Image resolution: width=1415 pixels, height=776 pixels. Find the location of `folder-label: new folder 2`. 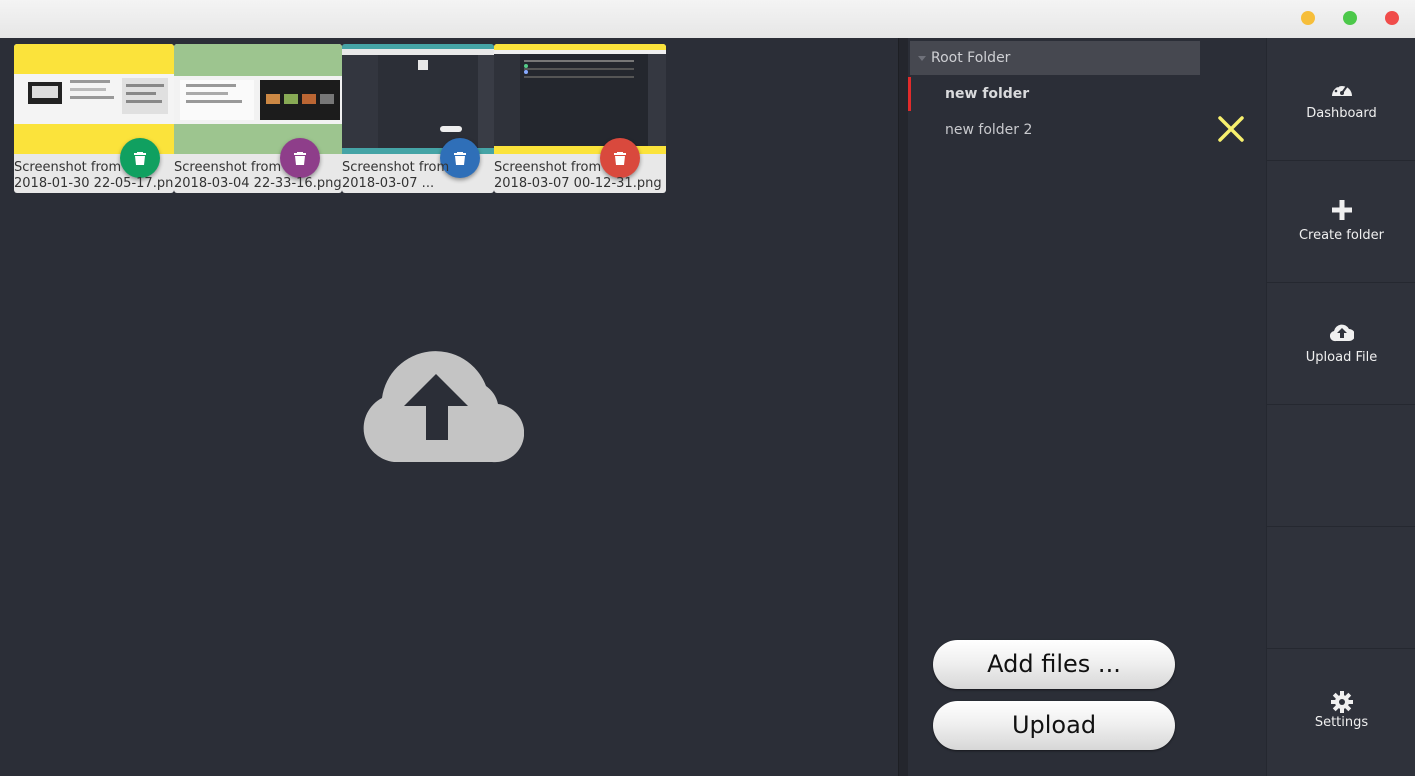

folder-label: new folder 2 is located at coordinates (989, 130).